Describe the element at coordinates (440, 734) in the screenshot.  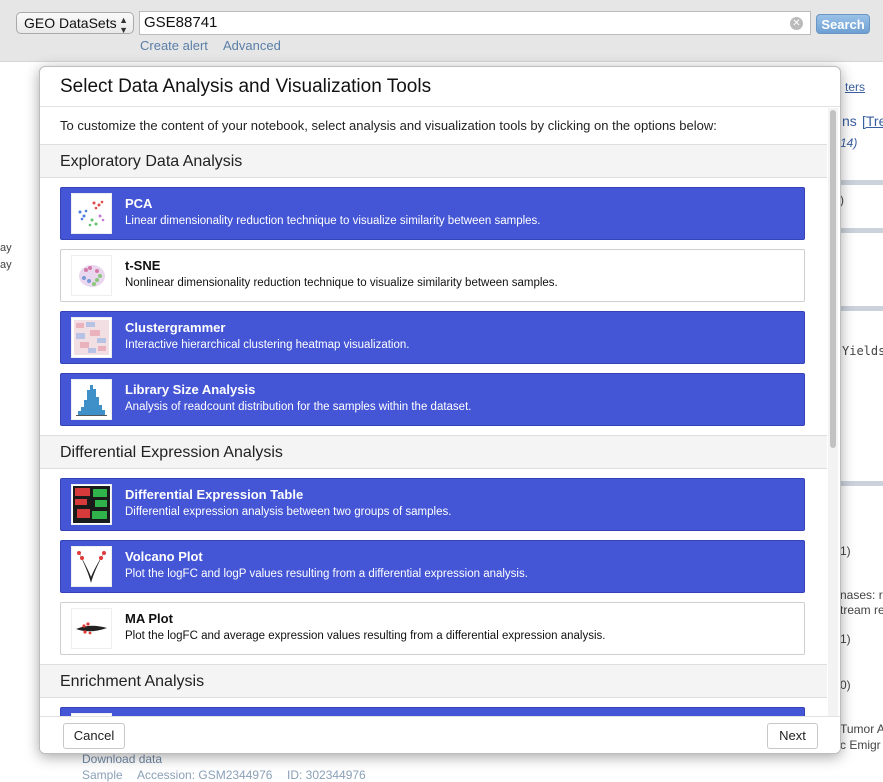
I see `dialog-footer: Cancel Next` at that location.